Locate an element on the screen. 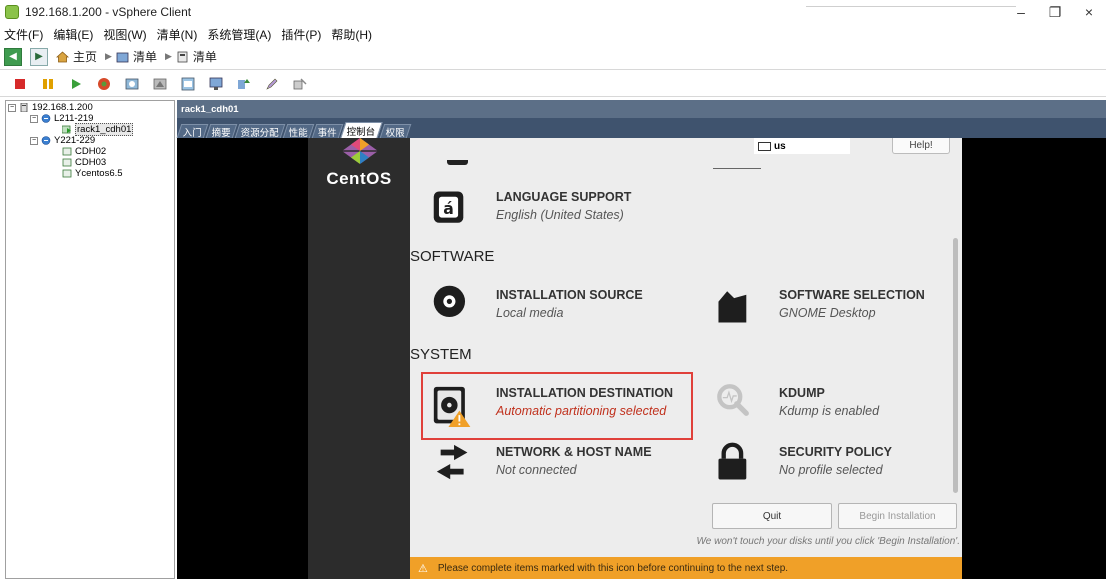 The height and width of the screenshot is (579, 1106). breadcrumb-inventory-2: ▶ 清单 is located at coordinates (191, 56).